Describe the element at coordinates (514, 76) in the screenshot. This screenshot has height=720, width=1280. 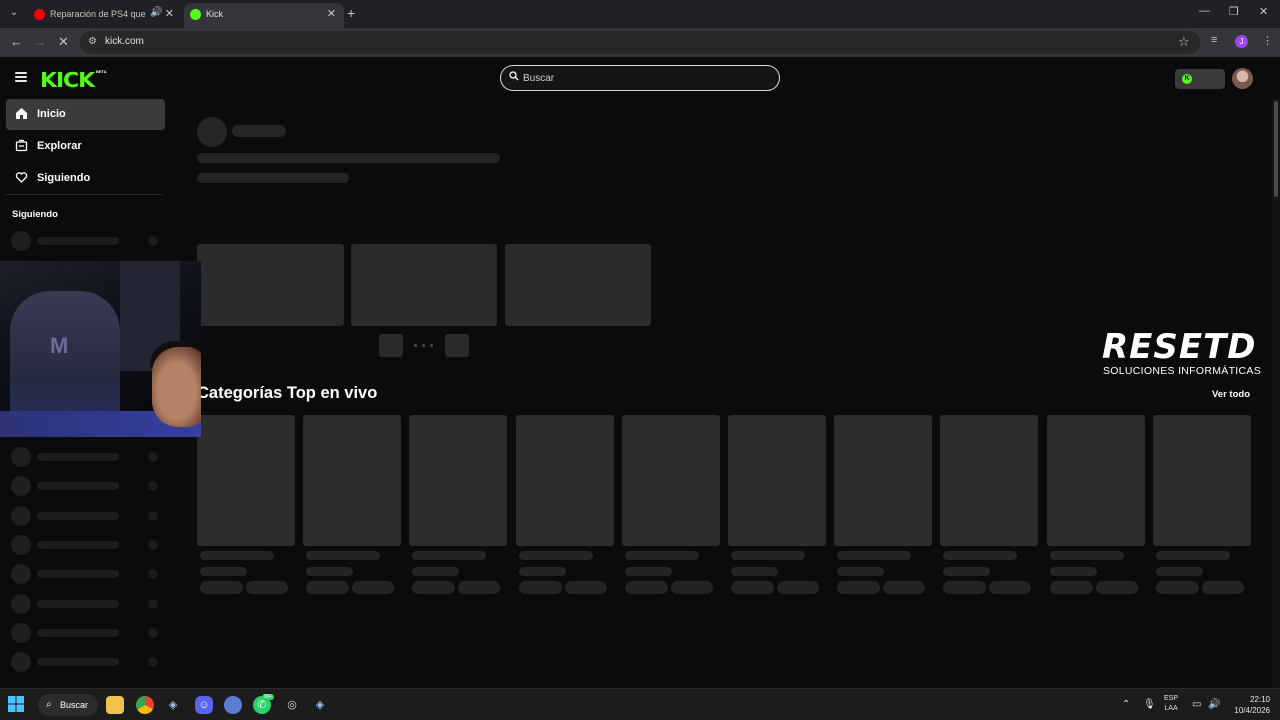
I see `search-icon` at that location.